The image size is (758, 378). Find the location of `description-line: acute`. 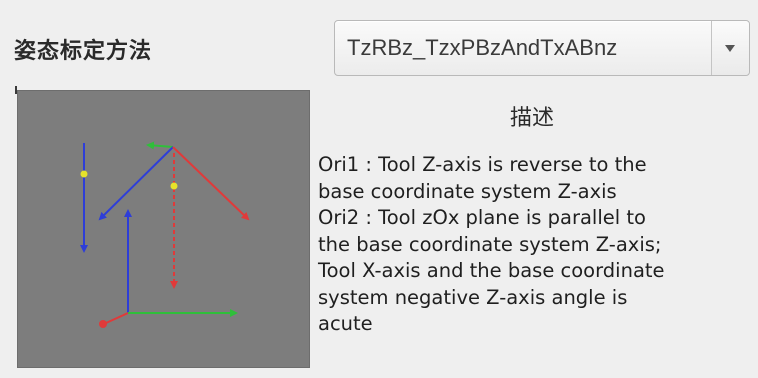

description-line: acute is located at coordinates (345, 323).